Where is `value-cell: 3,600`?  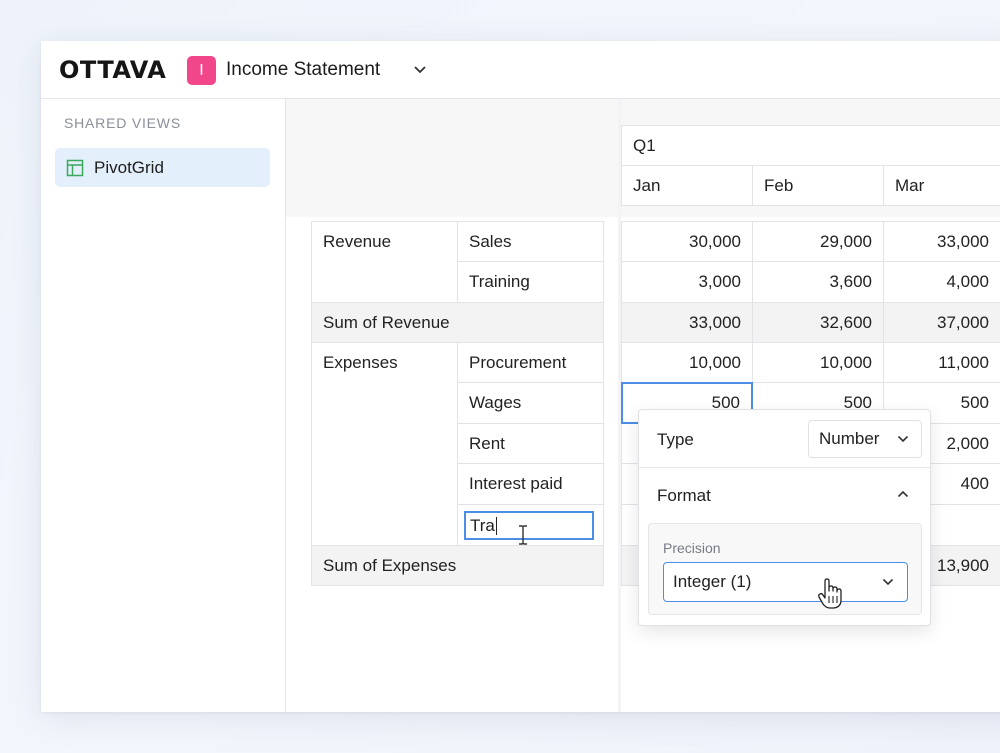 value-cell: 3,600 is located at coordinates (818, 282).